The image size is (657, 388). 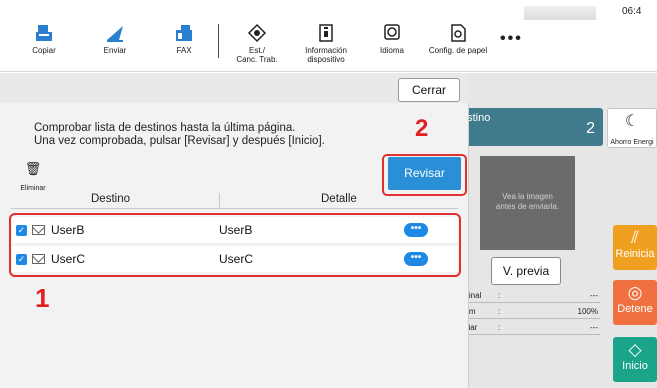 I want to click on send-label: Enviar, so click(x=115, y=50).